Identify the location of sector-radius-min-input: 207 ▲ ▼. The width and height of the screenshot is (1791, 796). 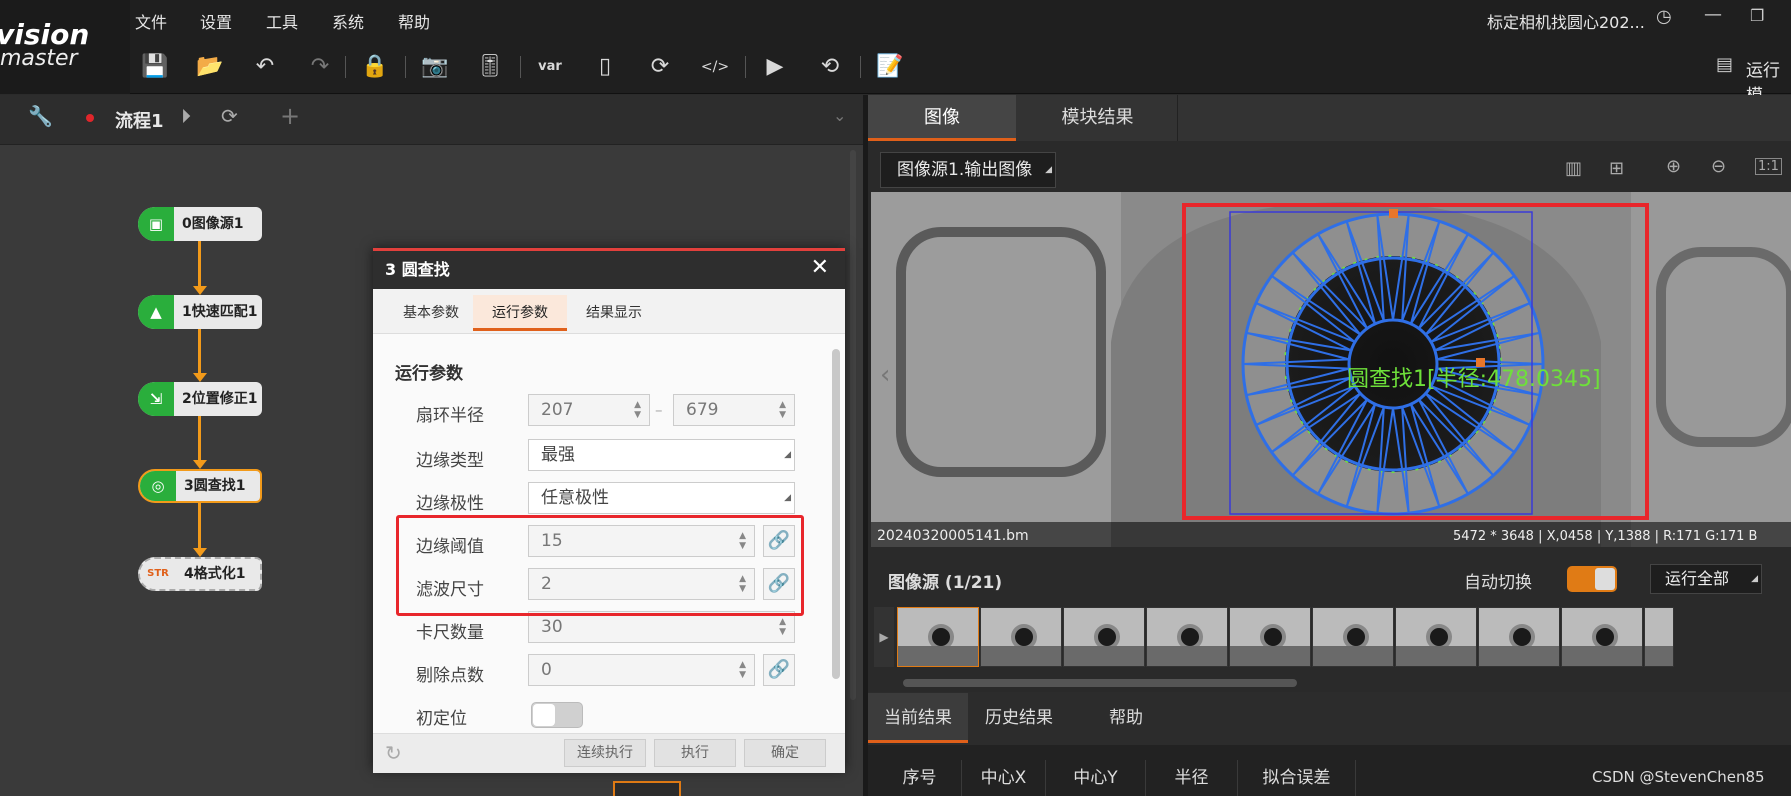
(589, 410).